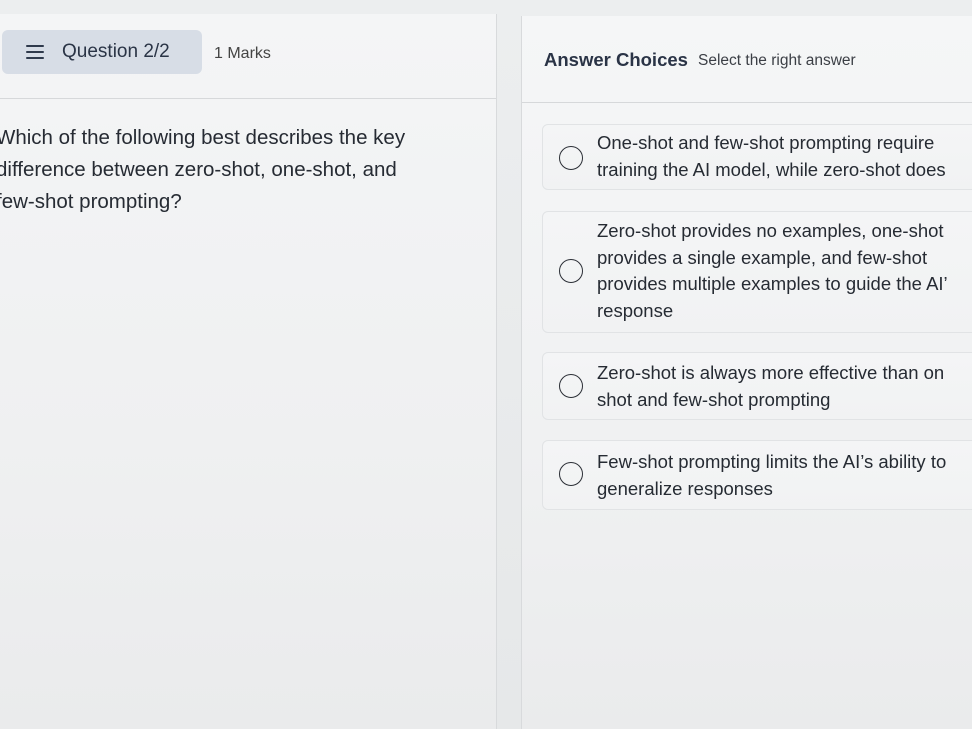 This screenshot has height=729, width=972. I want to click on menu-icon, so click(36, 52).